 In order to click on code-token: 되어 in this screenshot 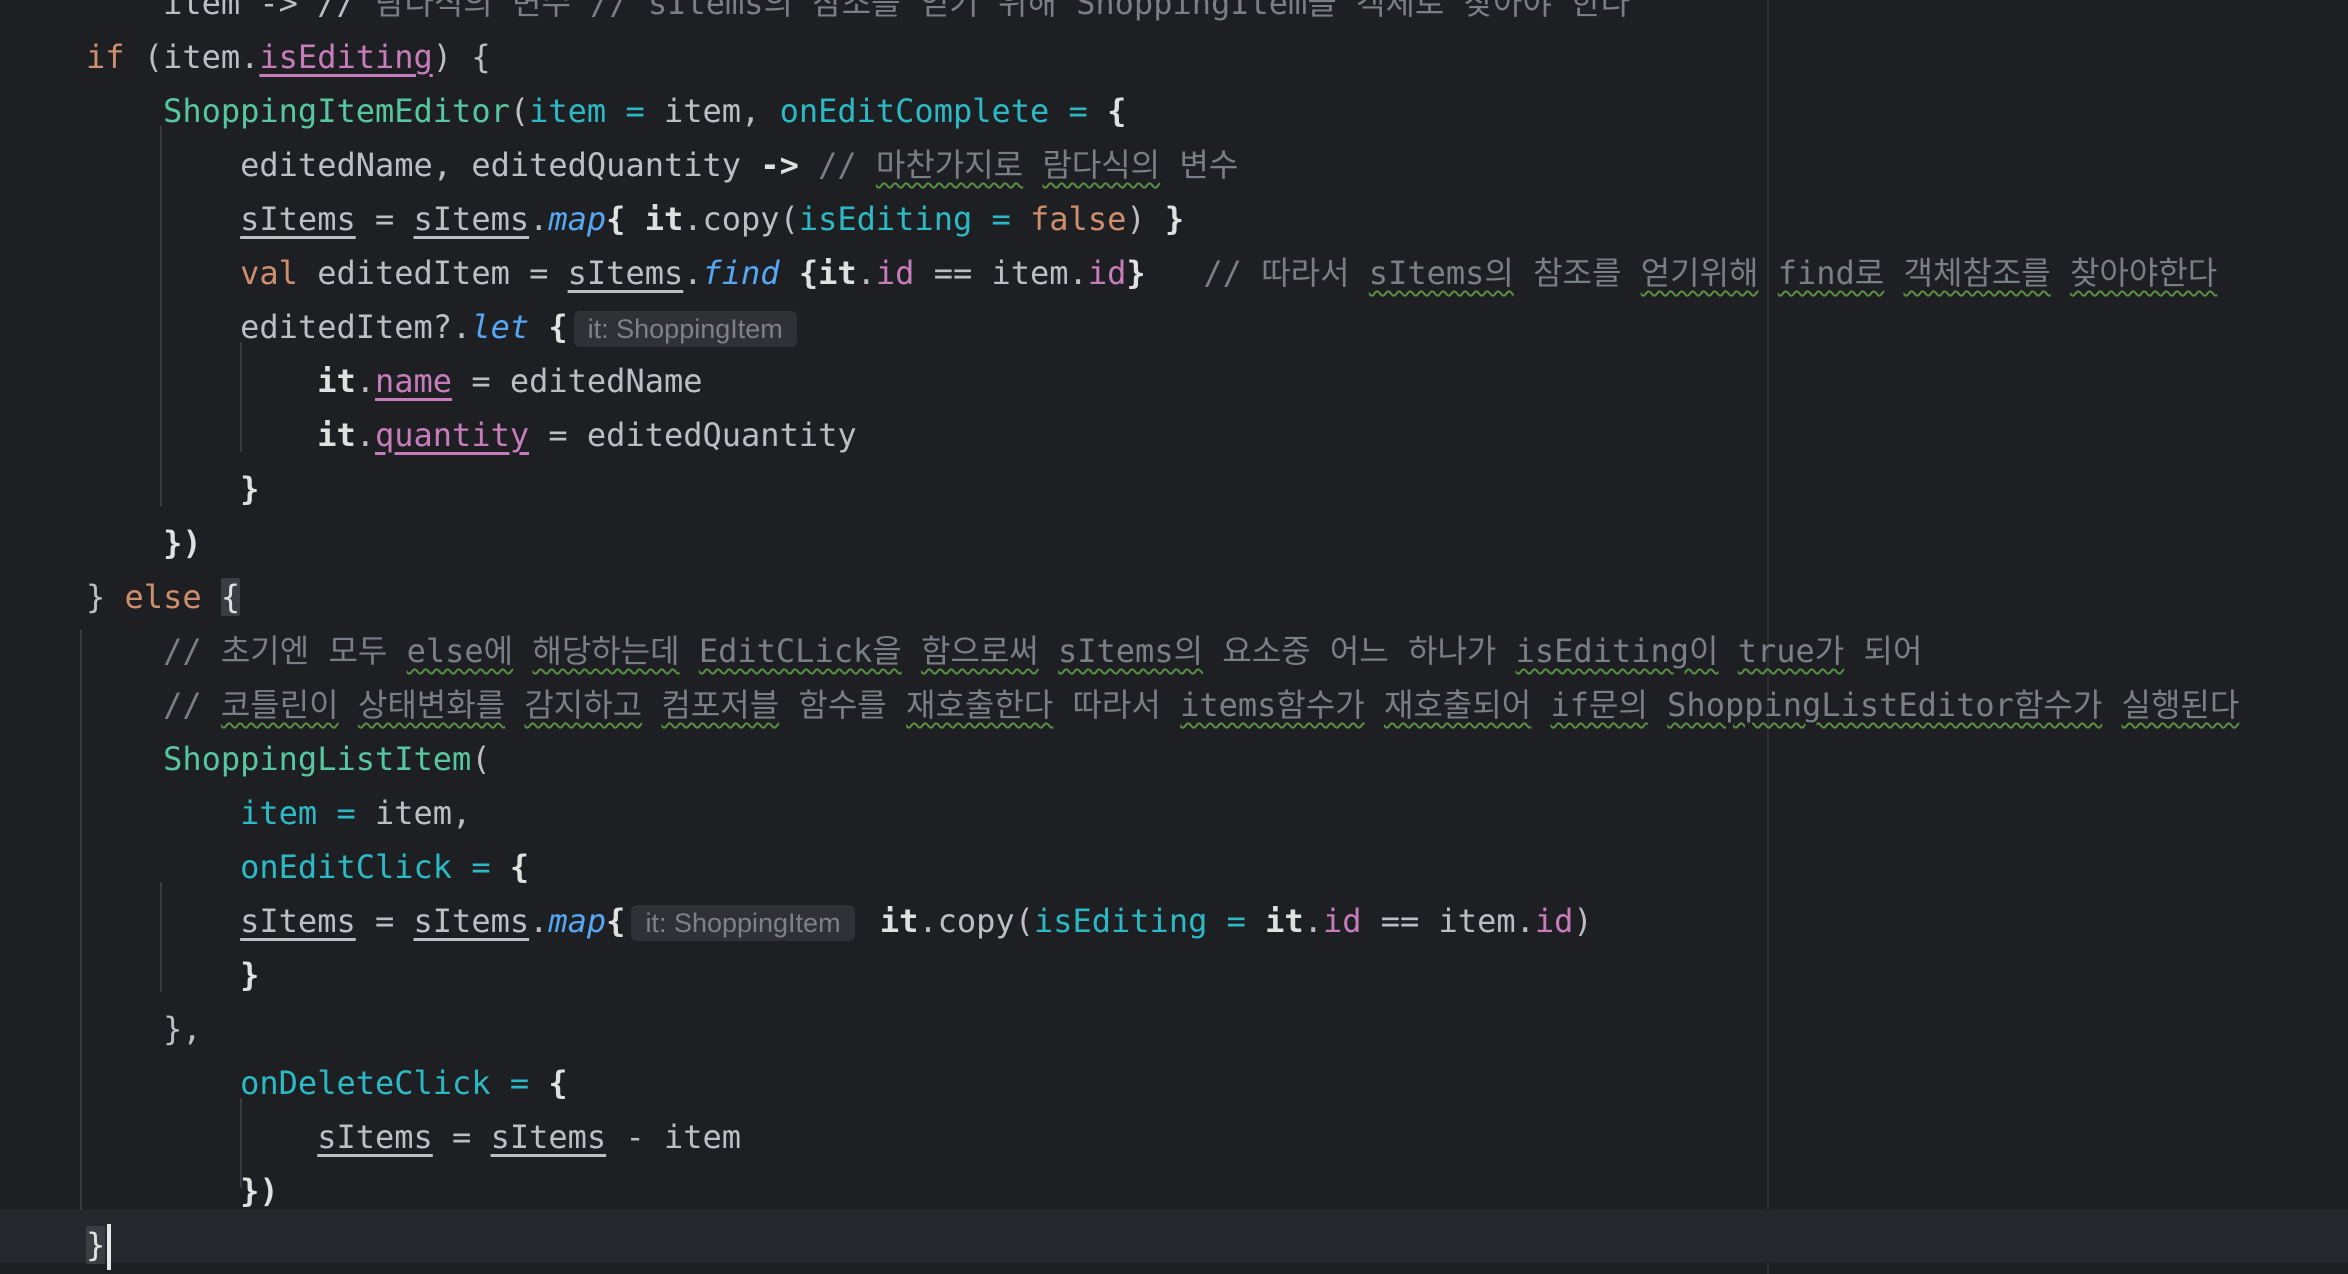, I will do `click(1883, 651)`.